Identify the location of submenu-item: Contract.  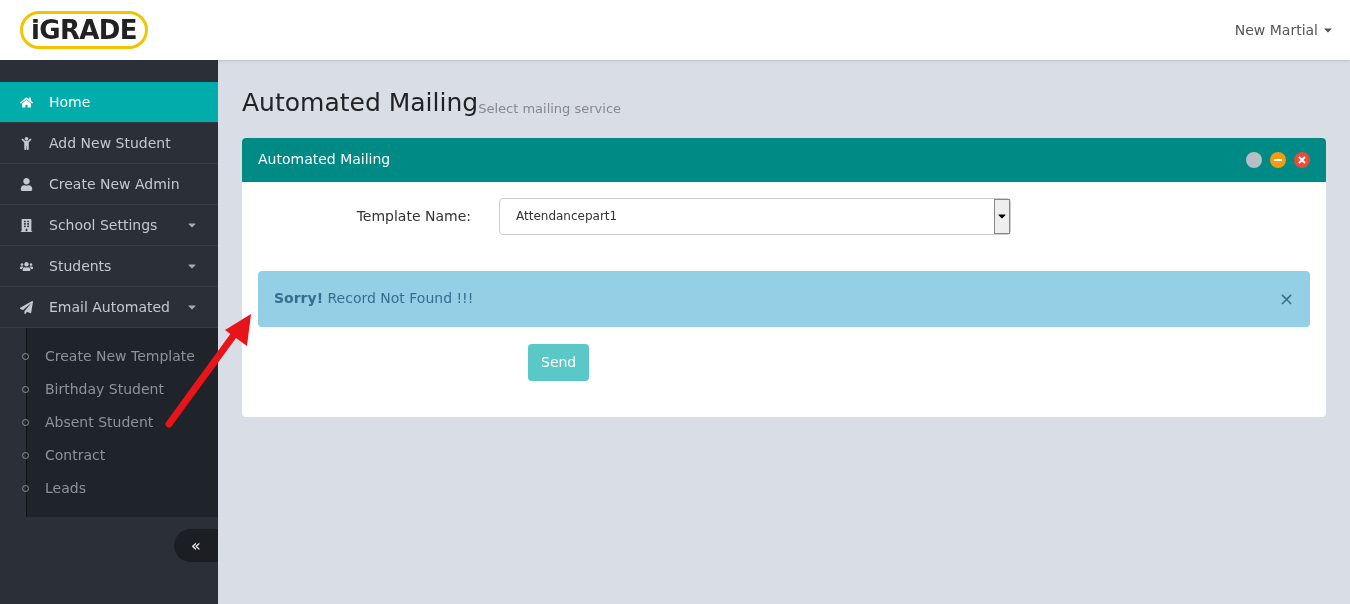
(75, 455).